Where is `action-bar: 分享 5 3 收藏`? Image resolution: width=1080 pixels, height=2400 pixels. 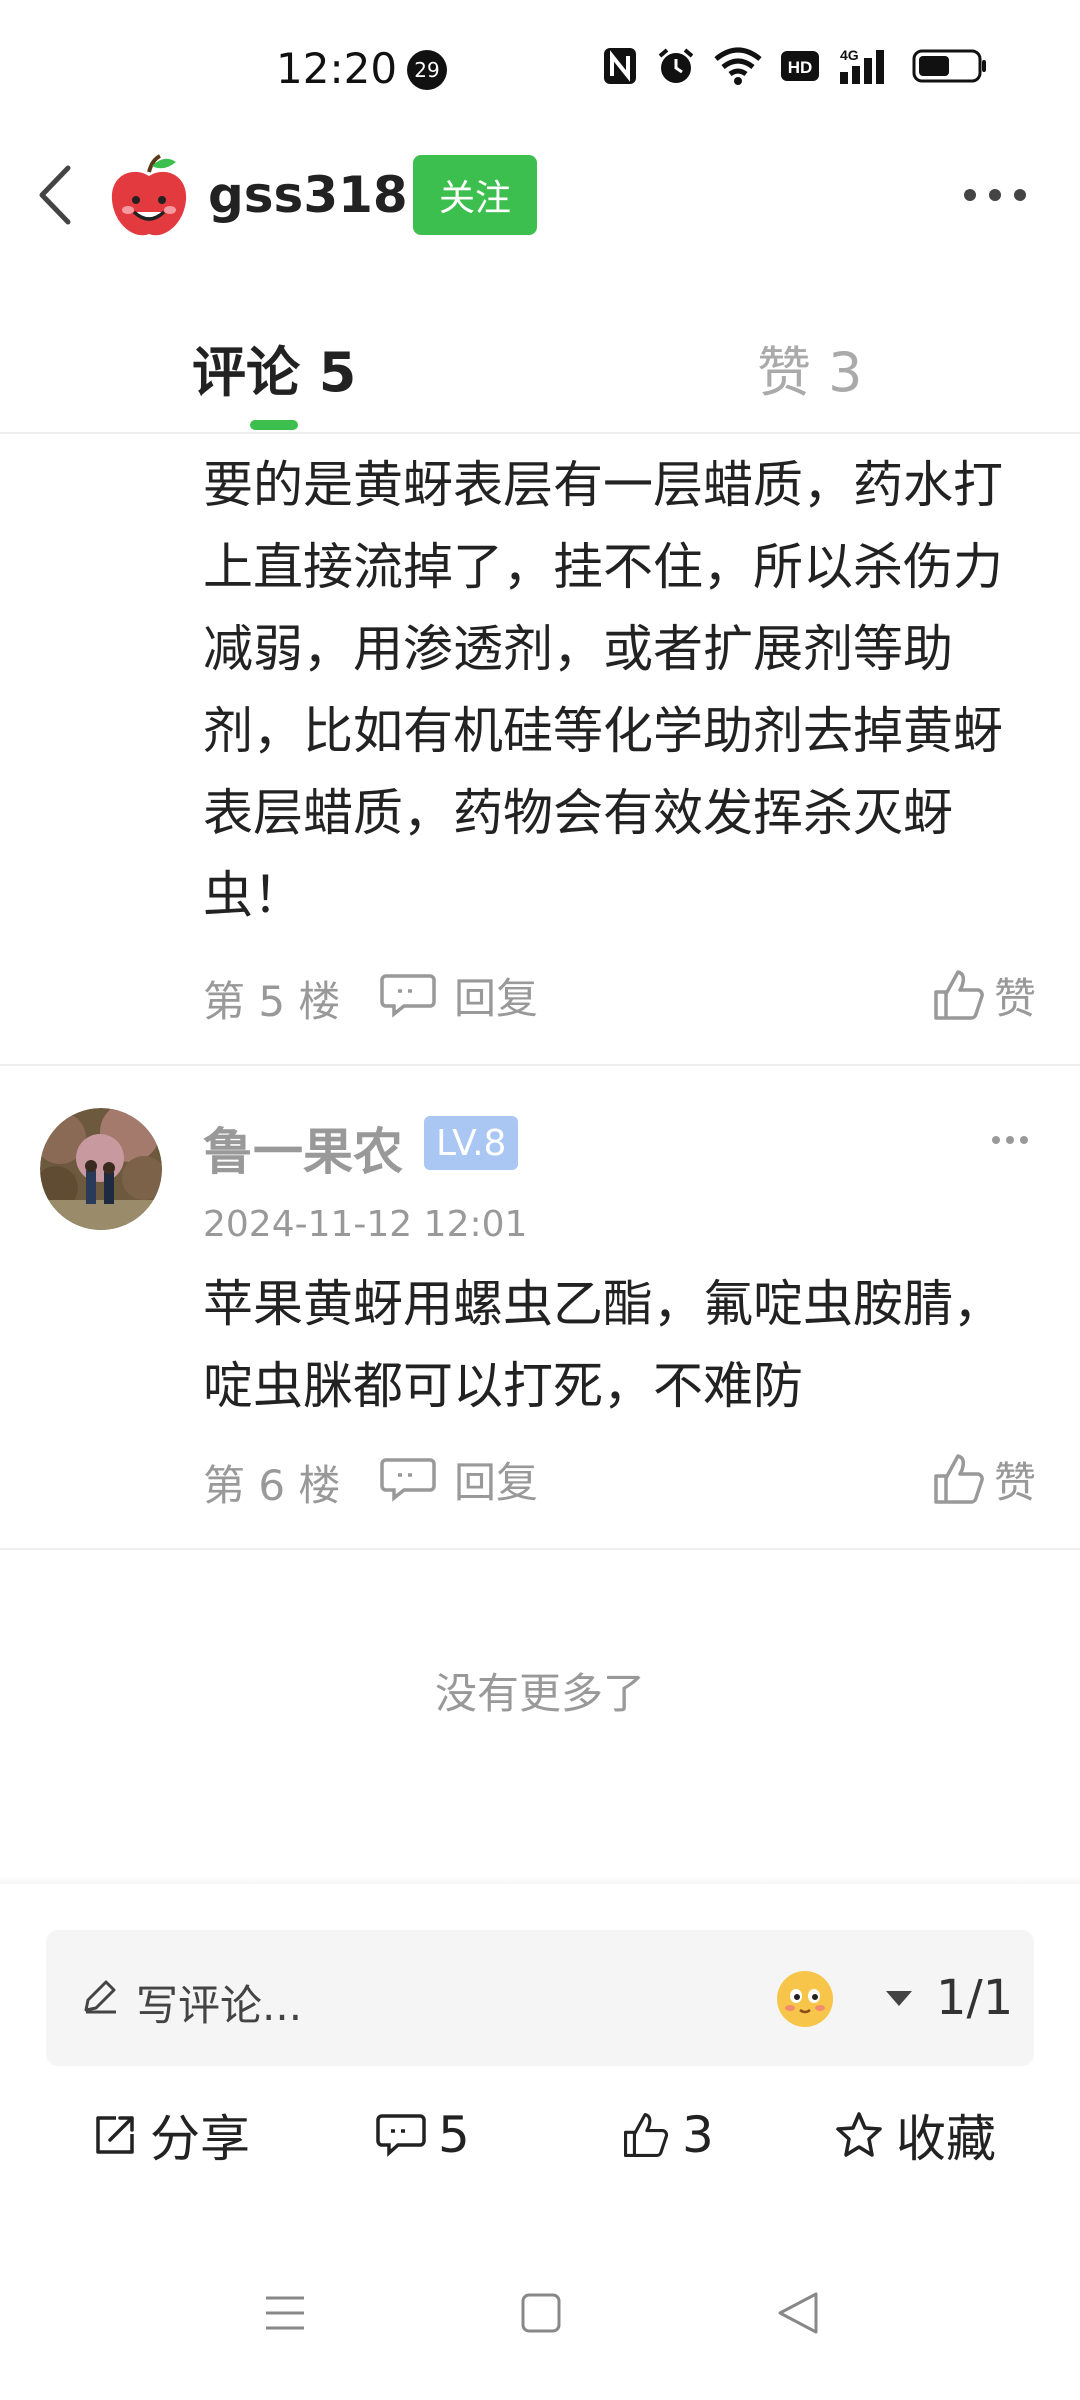
action-bar: 分享 5 3 收藏 is located at coordinates (540, 2135).